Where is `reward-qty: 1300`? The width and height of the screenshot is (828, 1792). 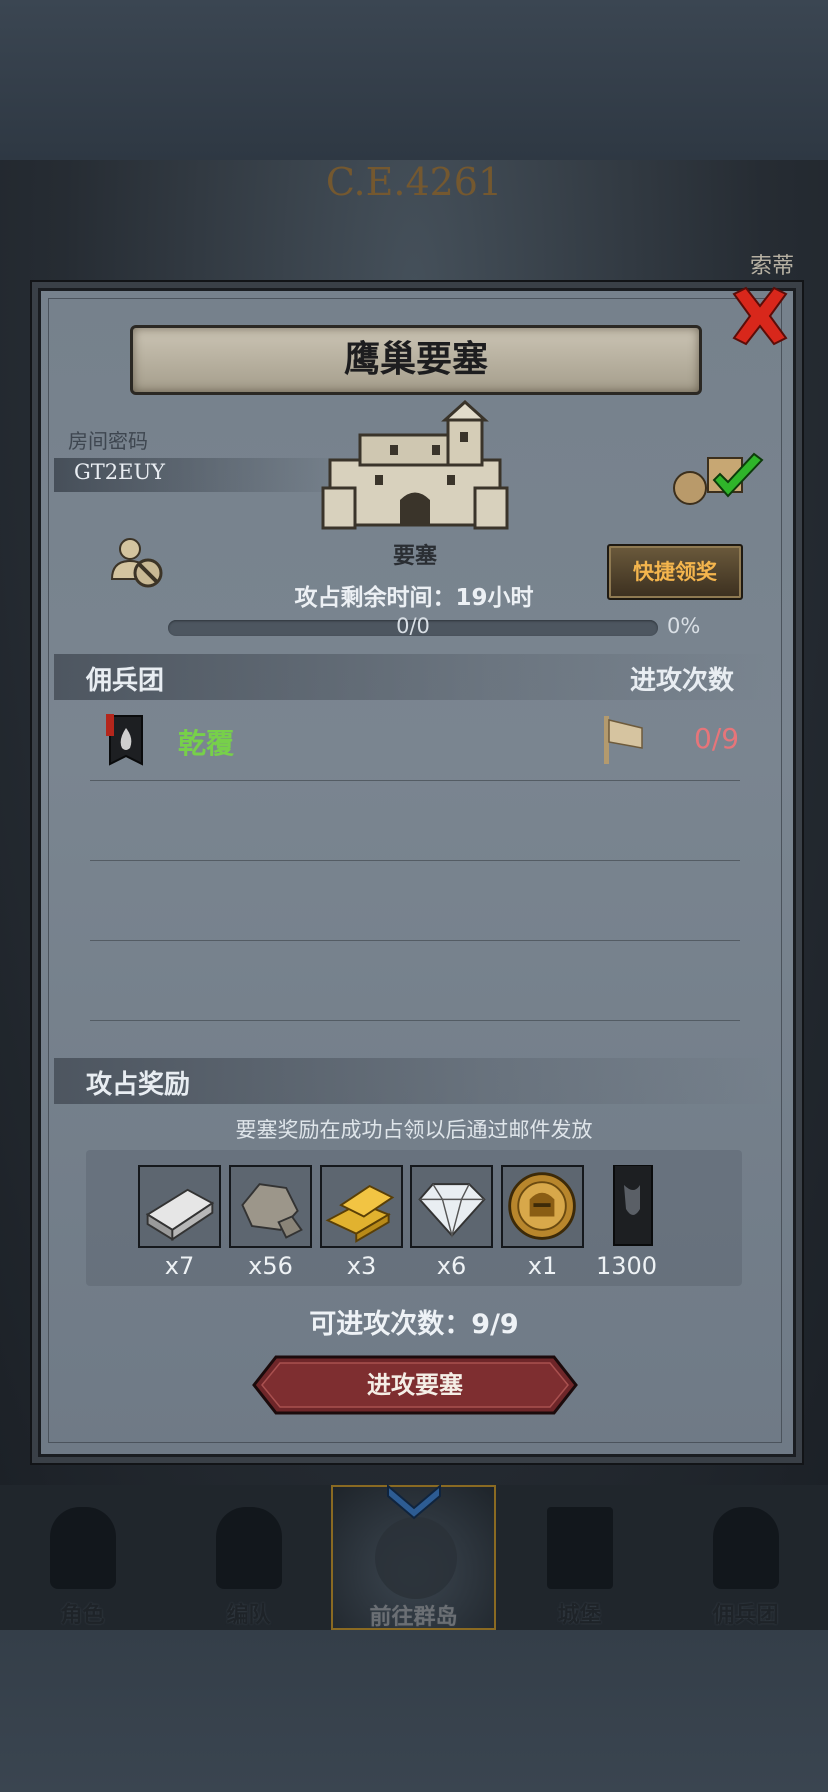
reward-qty: 1300 is located at coordinates (627, 1266).